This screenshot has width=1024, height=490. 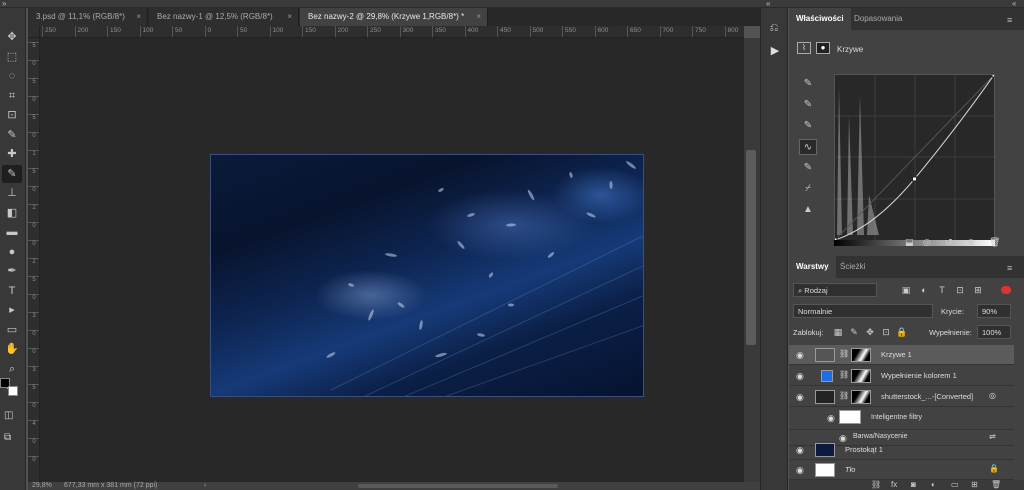 I want to click on type-tool-icon: T, so click(x=12, y=291).